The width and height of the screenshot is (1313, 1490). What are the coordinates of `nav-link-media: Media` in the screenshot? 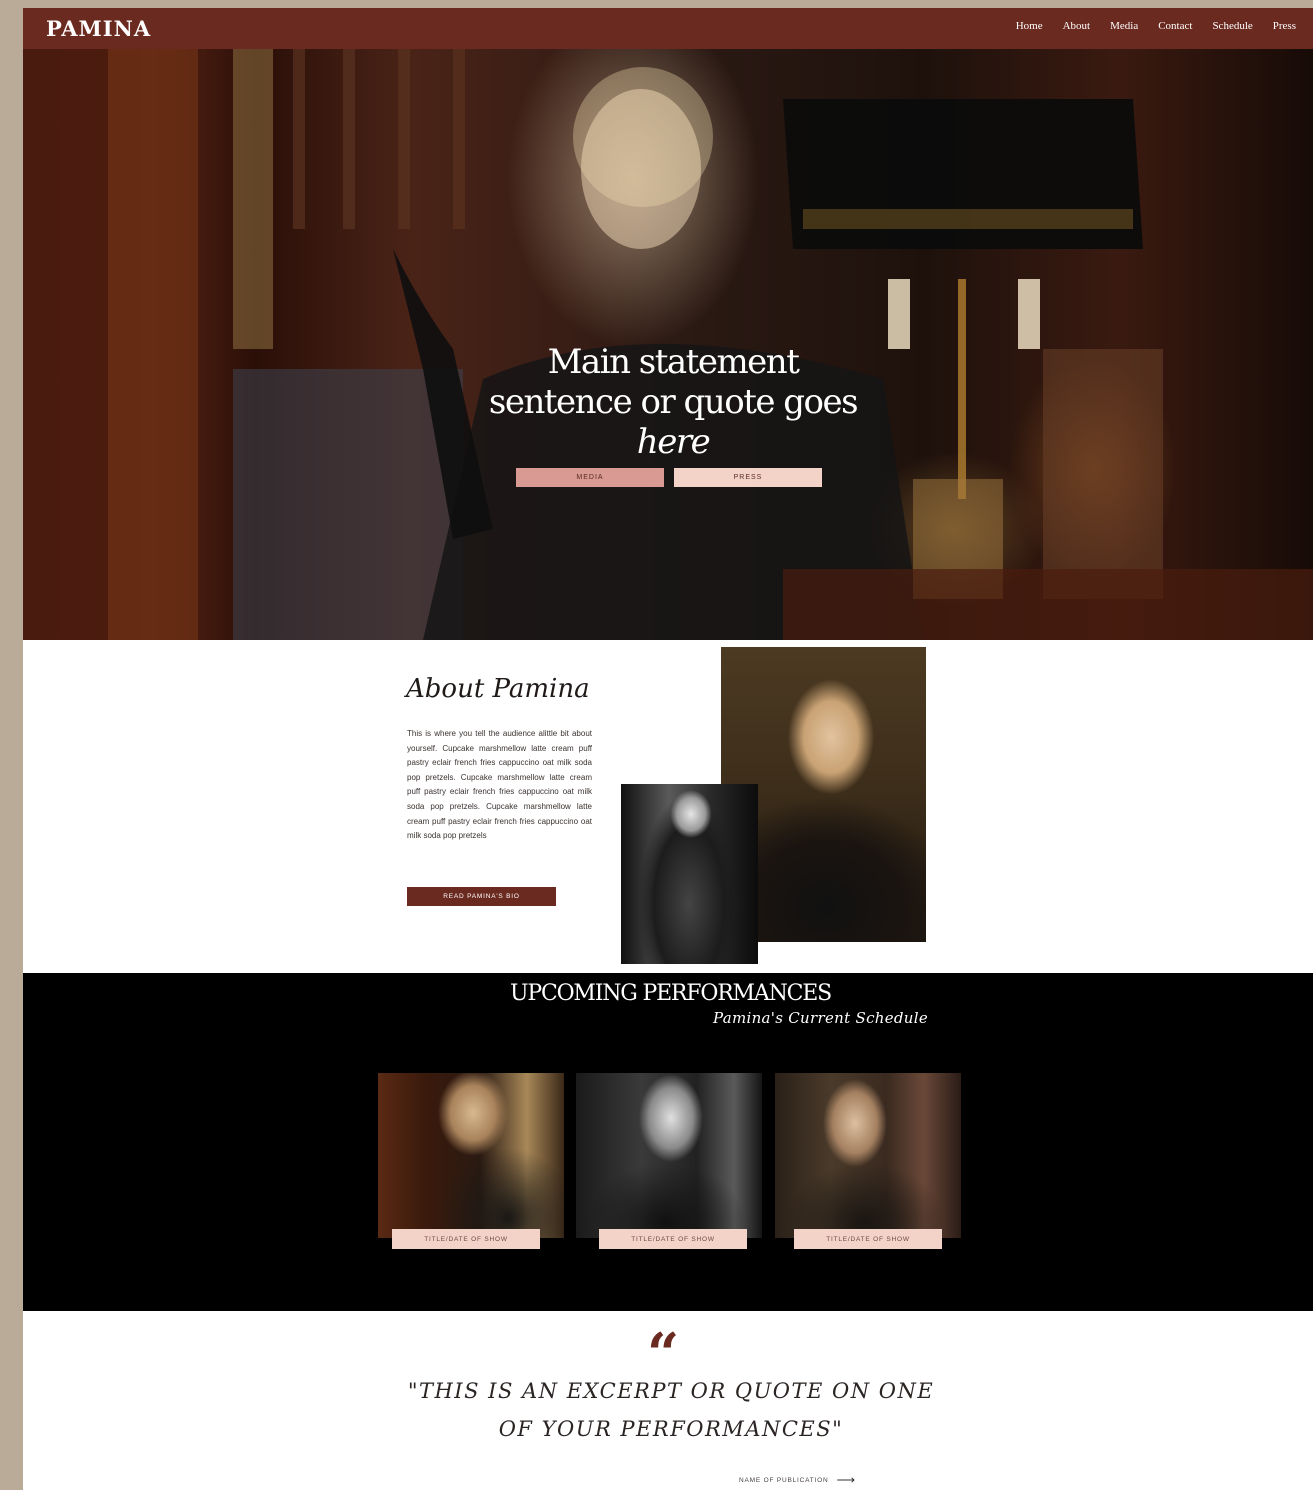 It's located at (1124, 26).